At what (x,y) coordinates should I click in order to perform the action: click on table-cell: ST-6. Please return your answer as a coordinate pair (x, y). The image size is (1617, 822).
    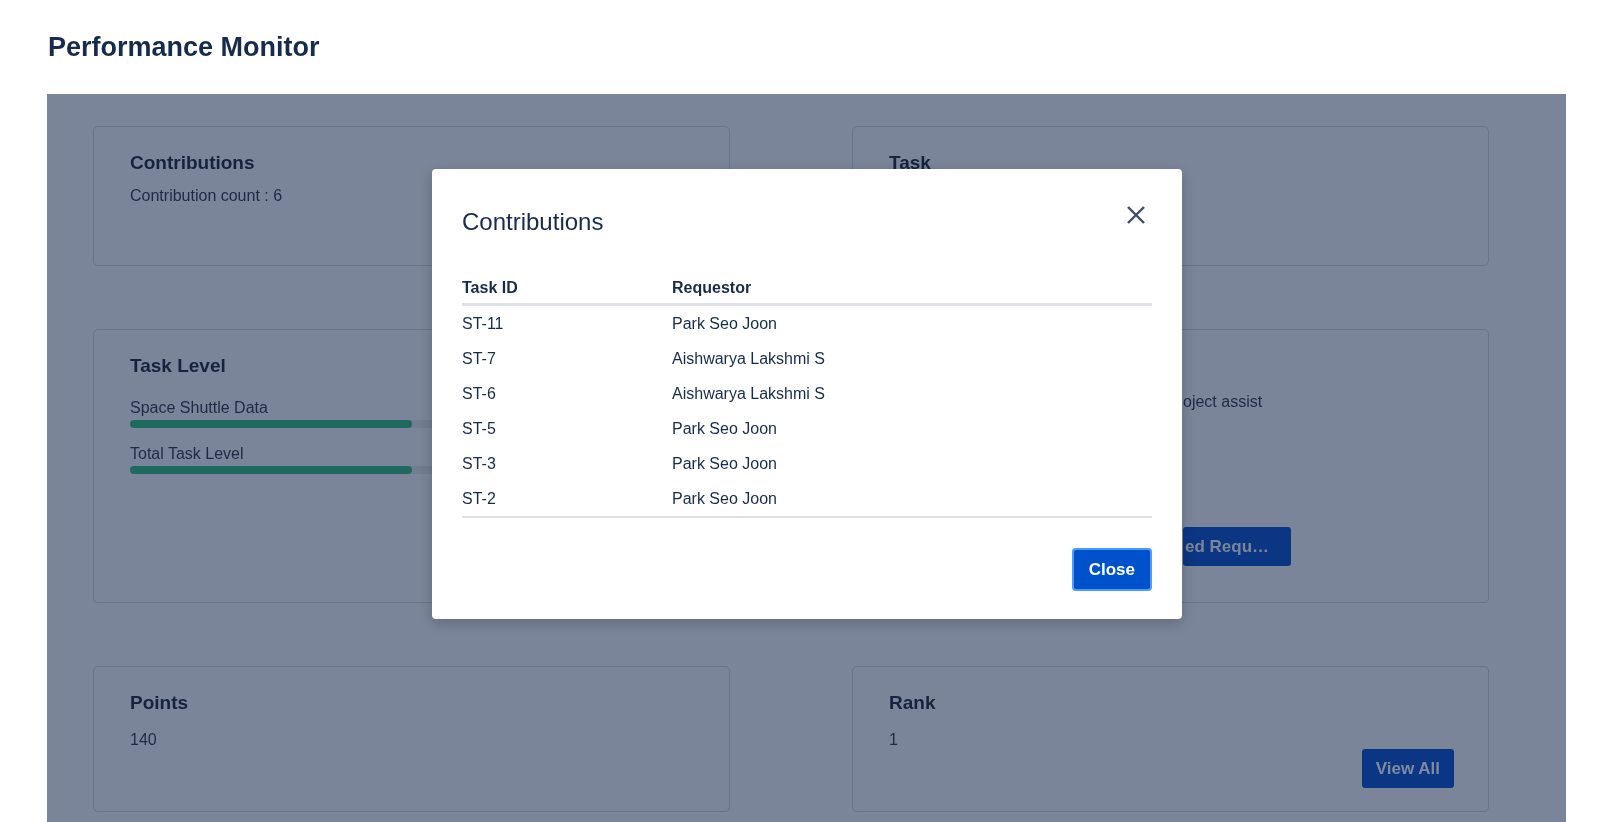
    Looking at the image, I should click on (567, 393).